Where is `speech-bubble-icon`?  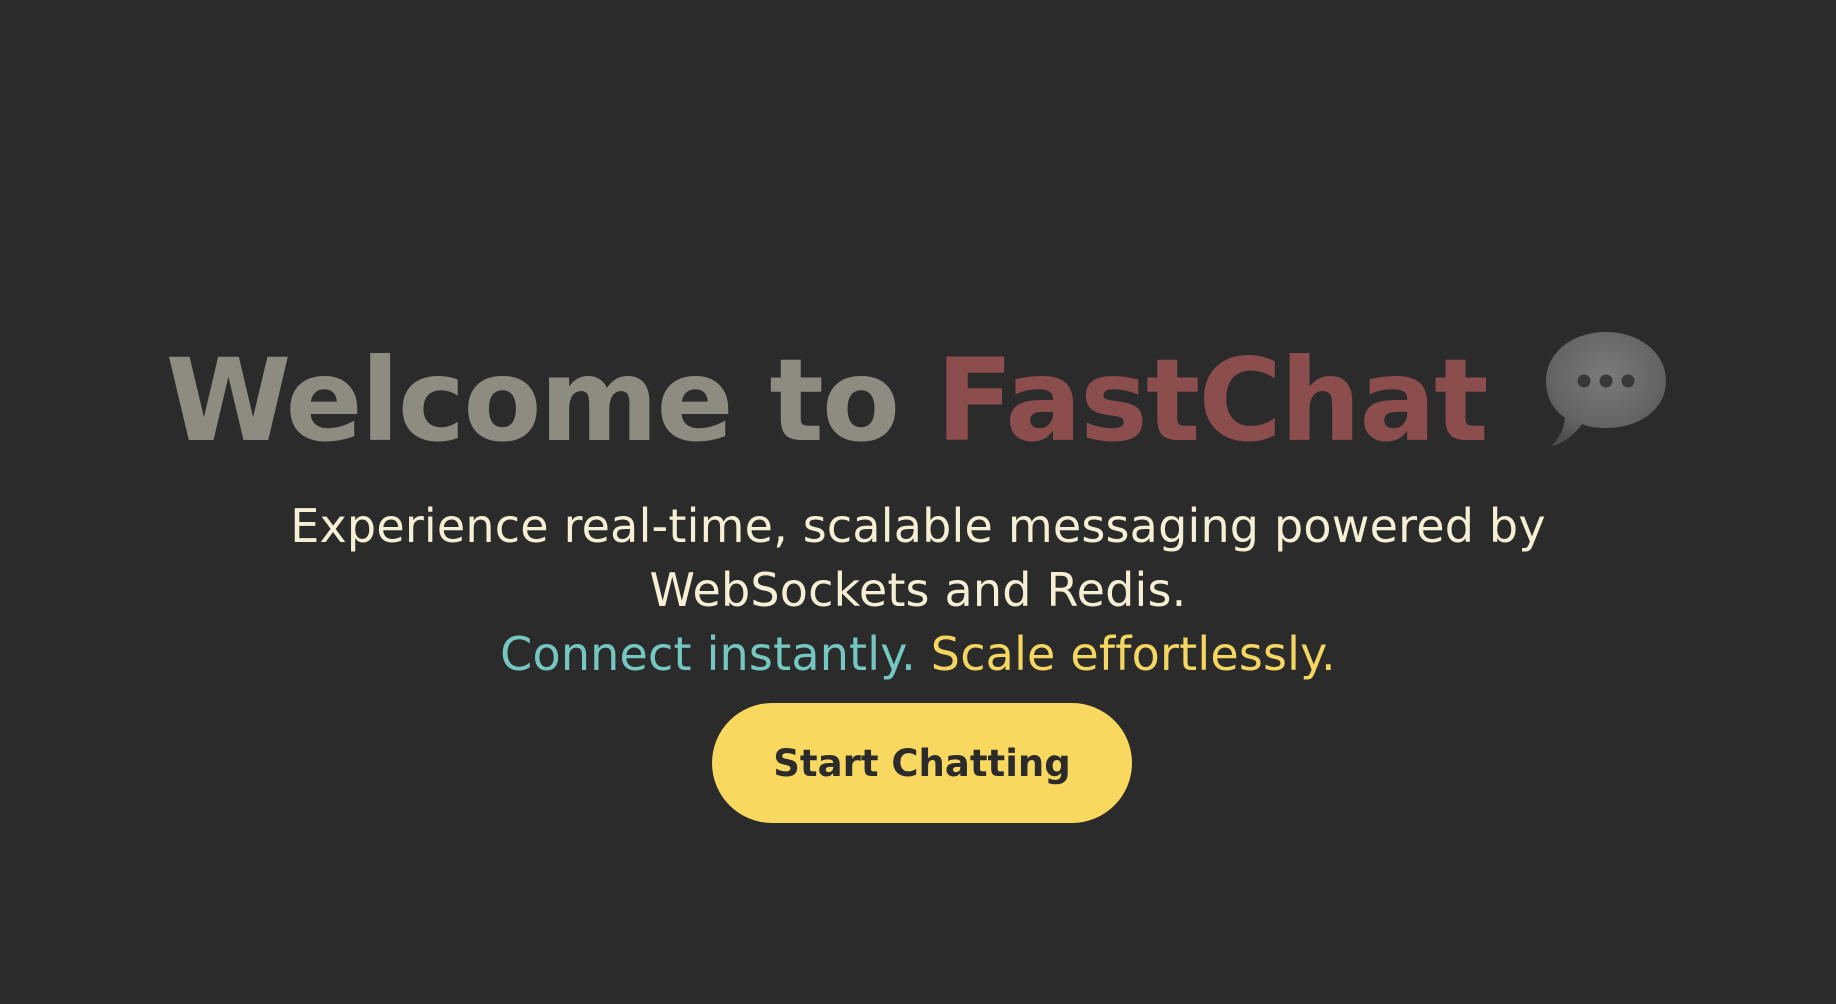
speech-bubble-icon is located at coordinates (1606, 388).